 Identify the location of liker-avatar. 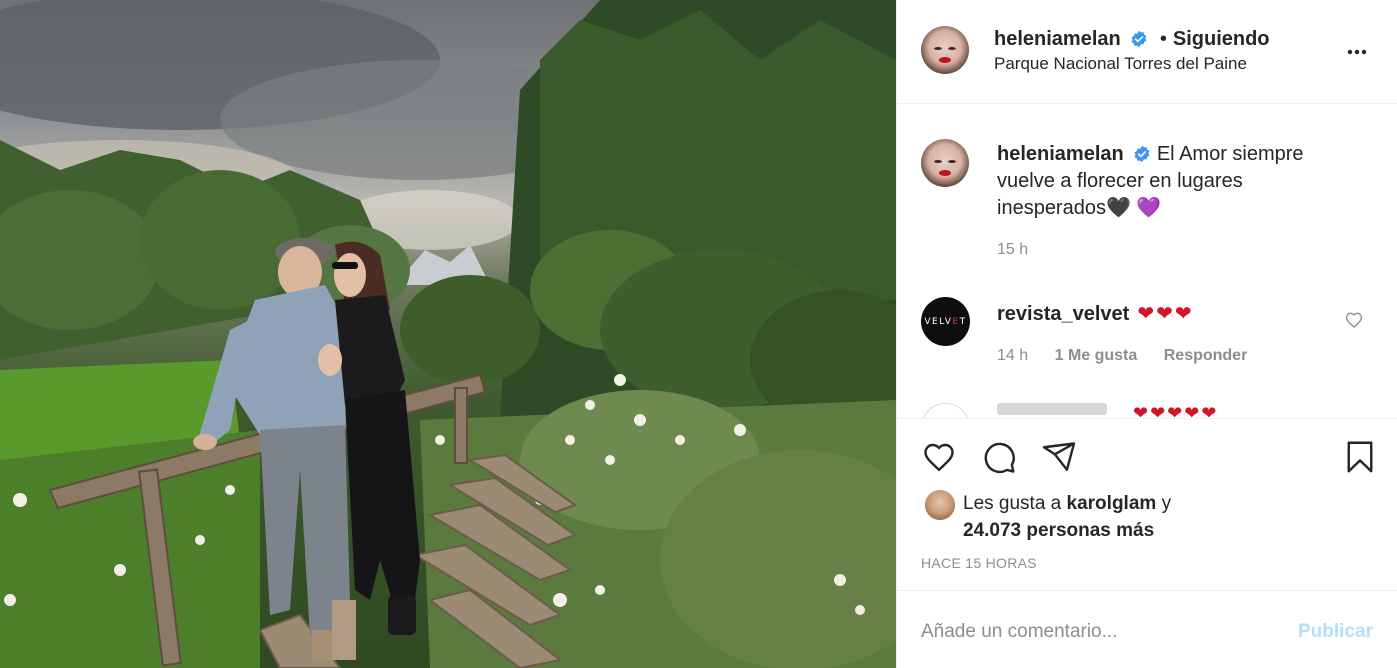
(940, 505).